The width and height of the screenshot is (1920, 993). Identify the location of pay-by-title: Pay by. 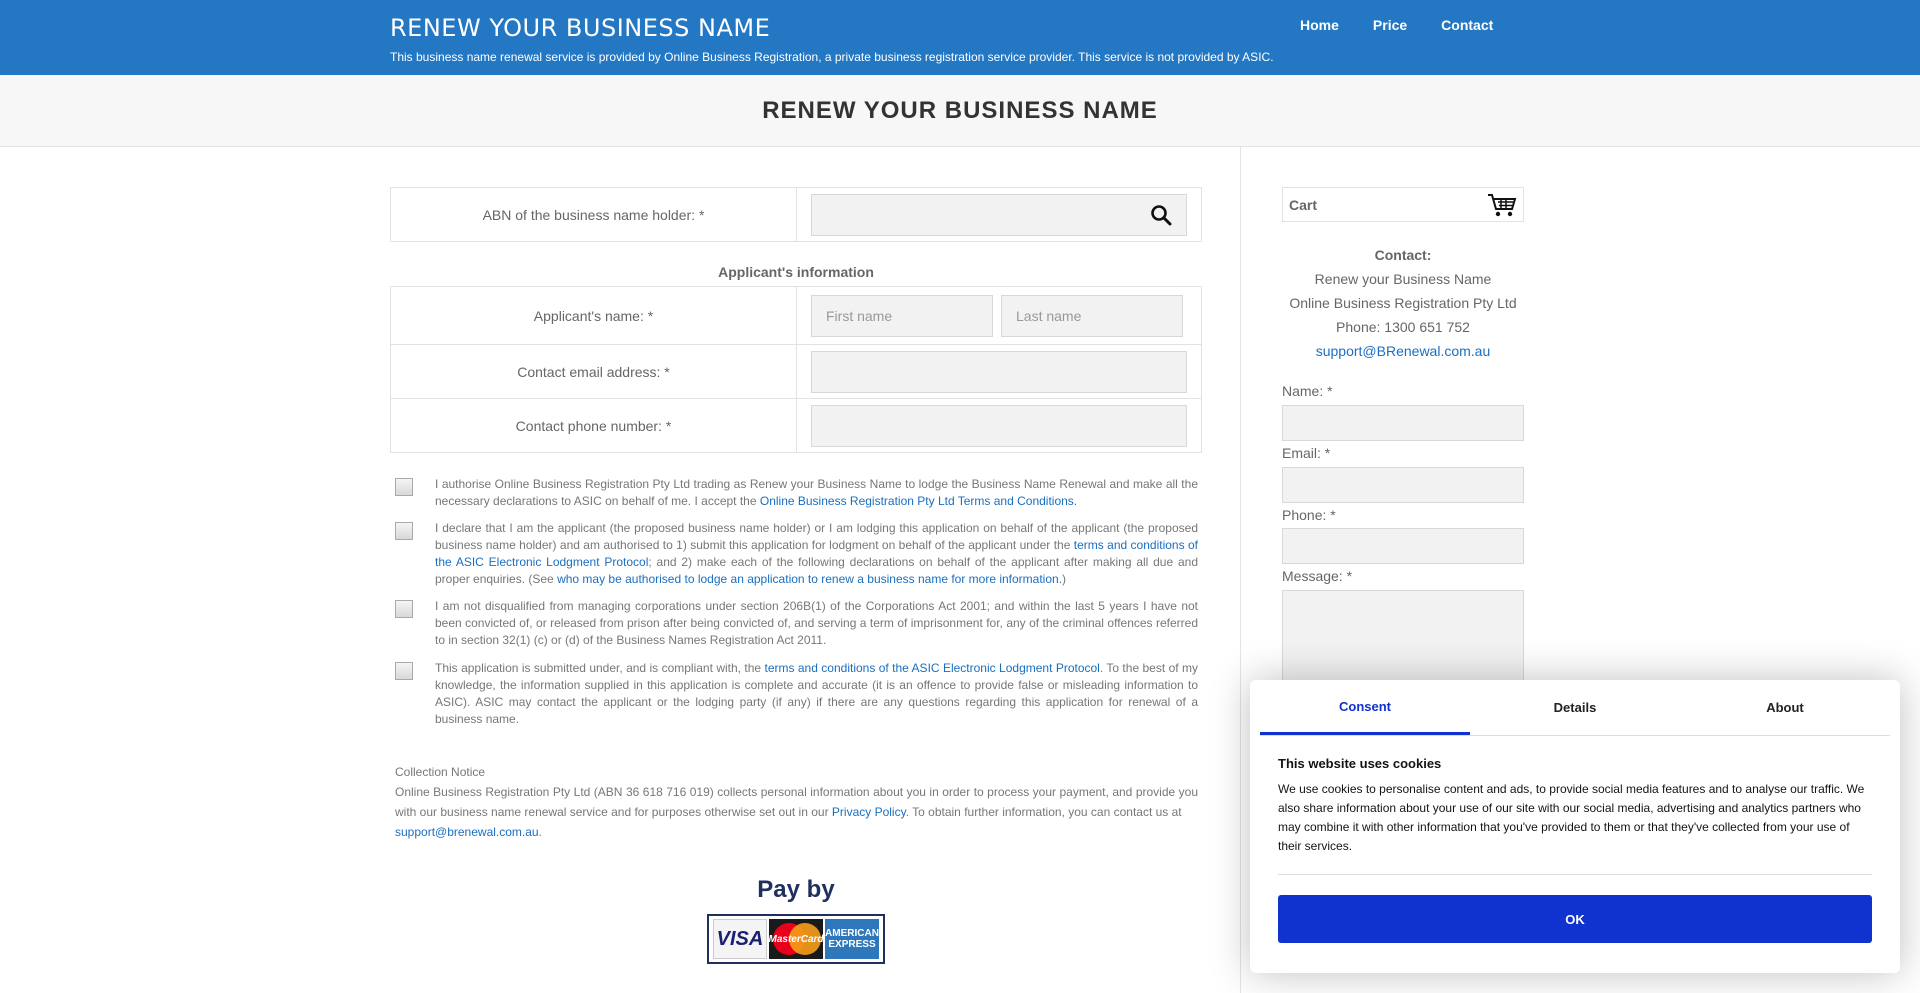
(796, 889).